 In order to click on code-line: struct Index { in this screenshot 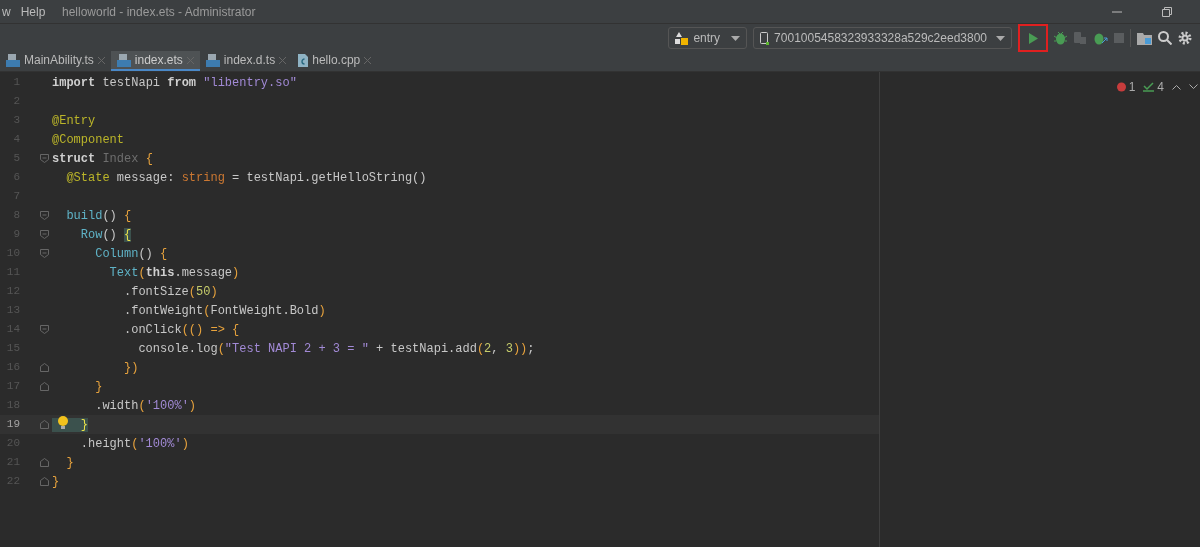, I will do `click(102, 159)`.